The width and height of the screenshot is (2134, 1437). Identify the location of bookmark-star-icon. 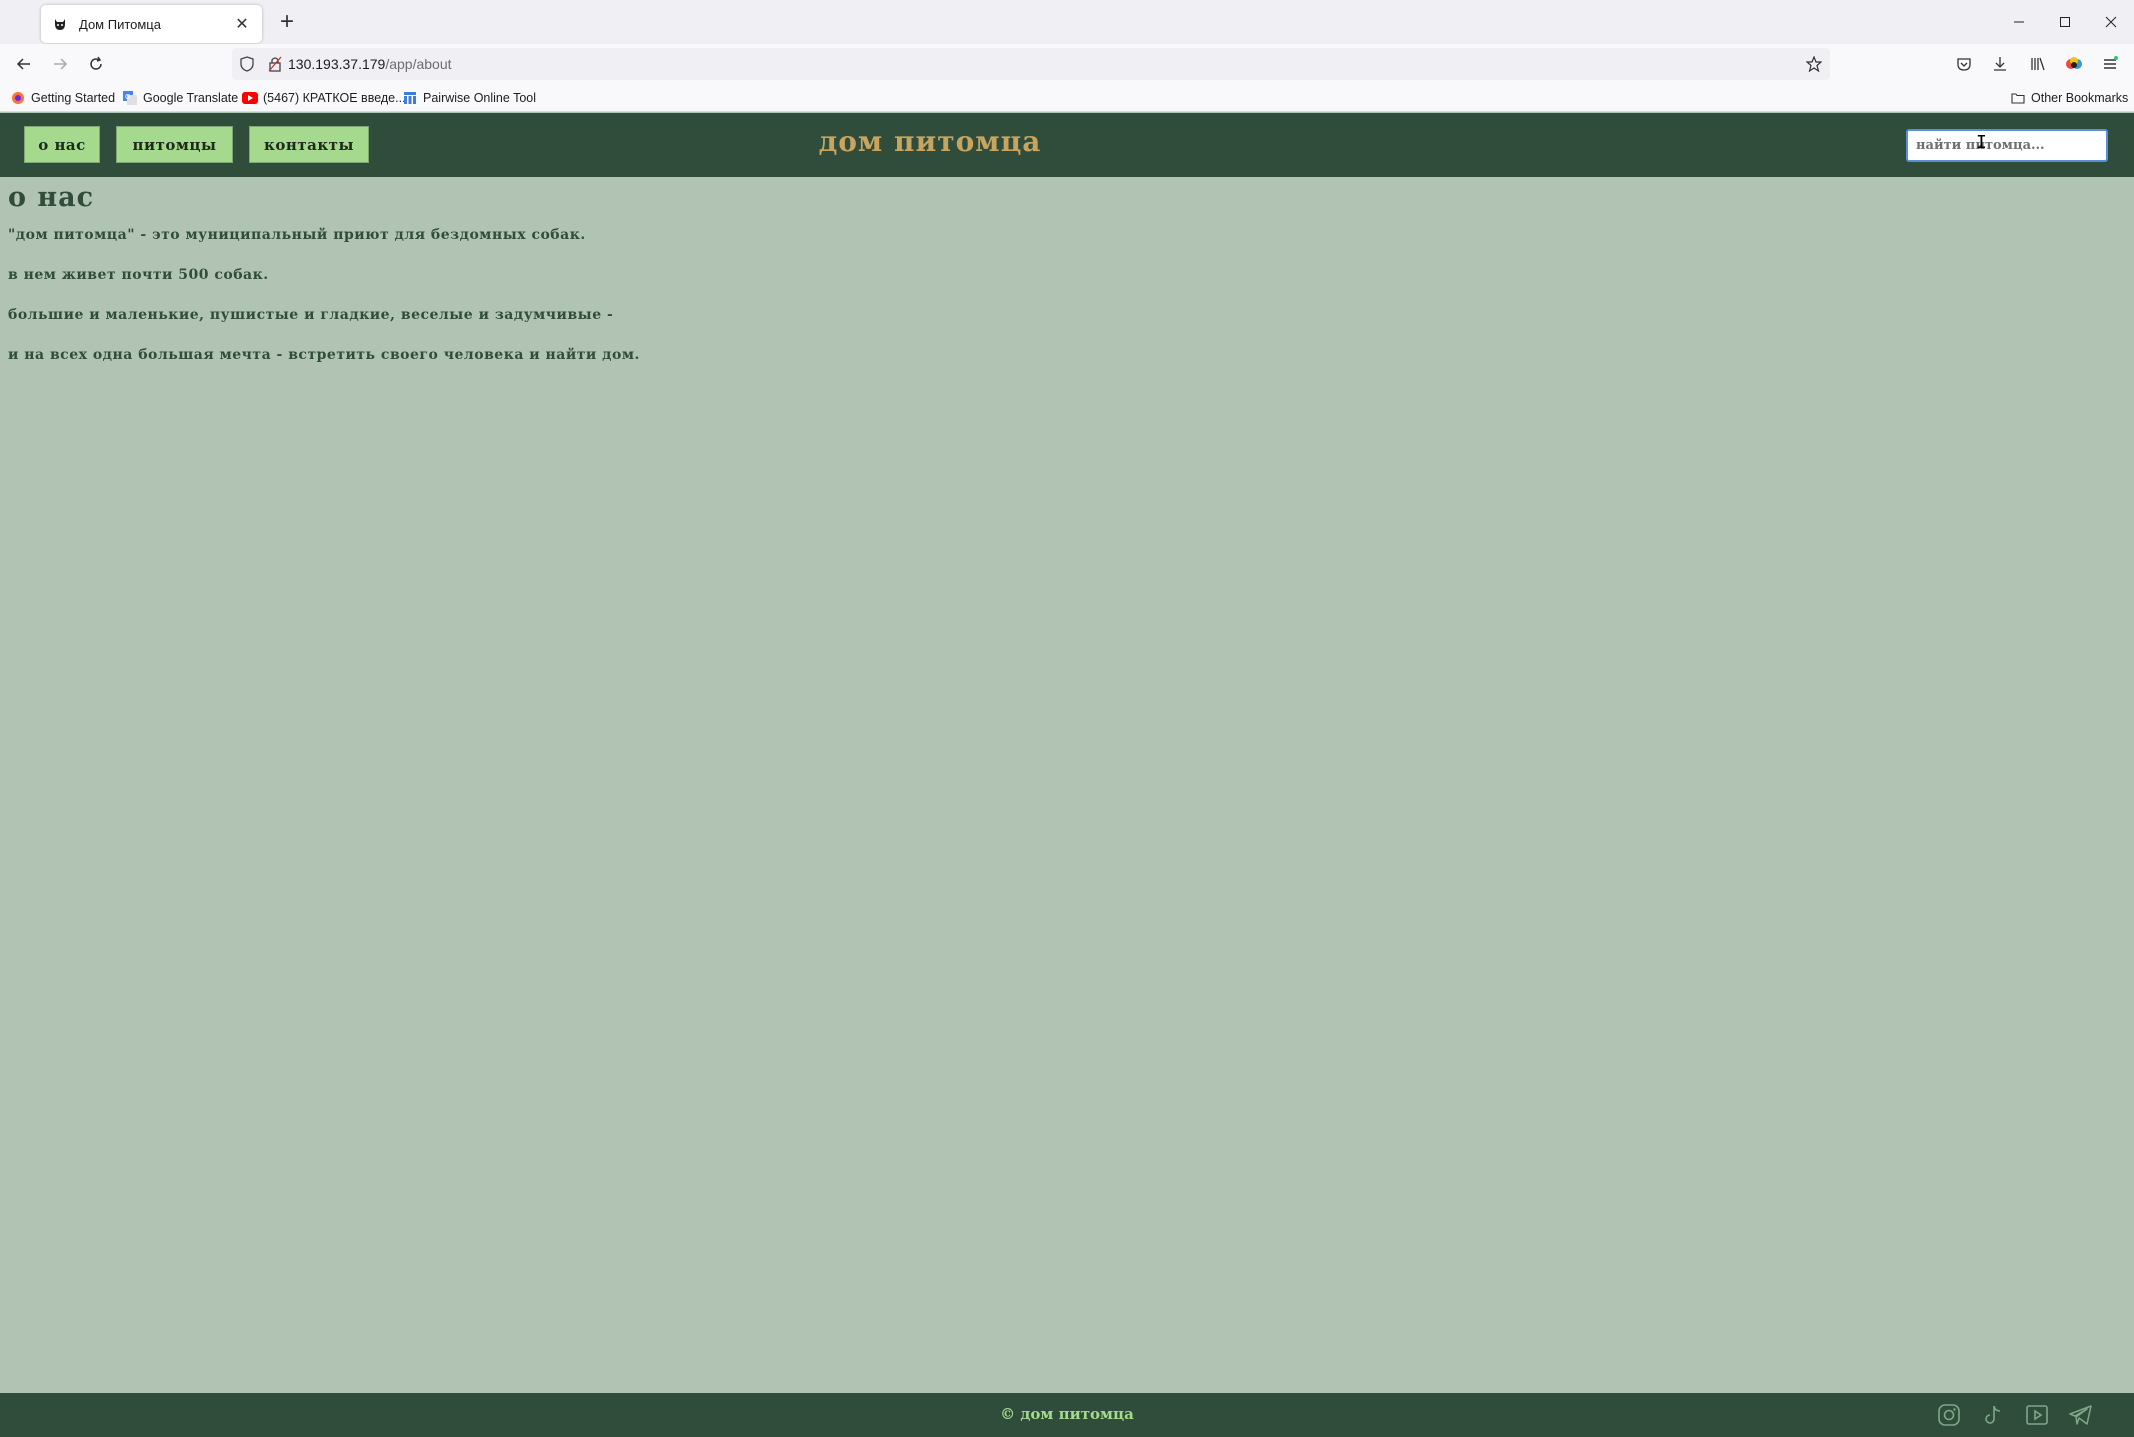
(1814, 66).